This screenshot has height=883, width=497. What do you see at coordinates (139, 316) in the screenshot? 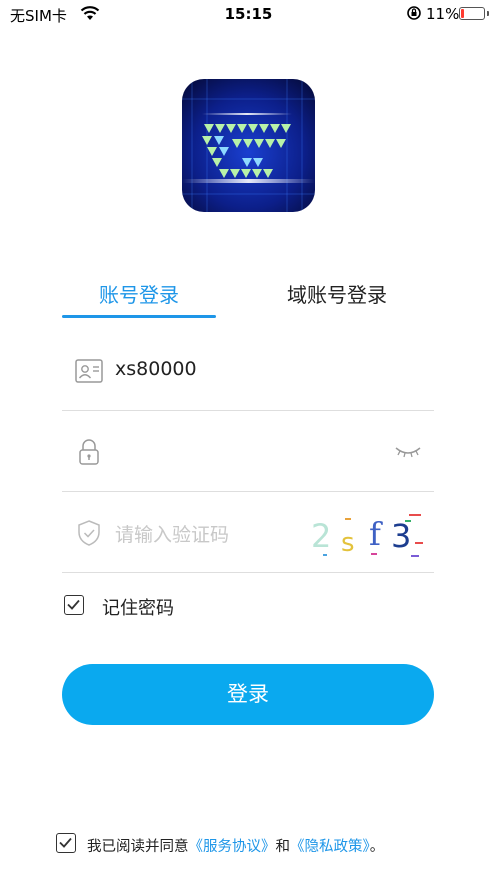
I see `active-tab-indicator` at bounding box center [139, 316].